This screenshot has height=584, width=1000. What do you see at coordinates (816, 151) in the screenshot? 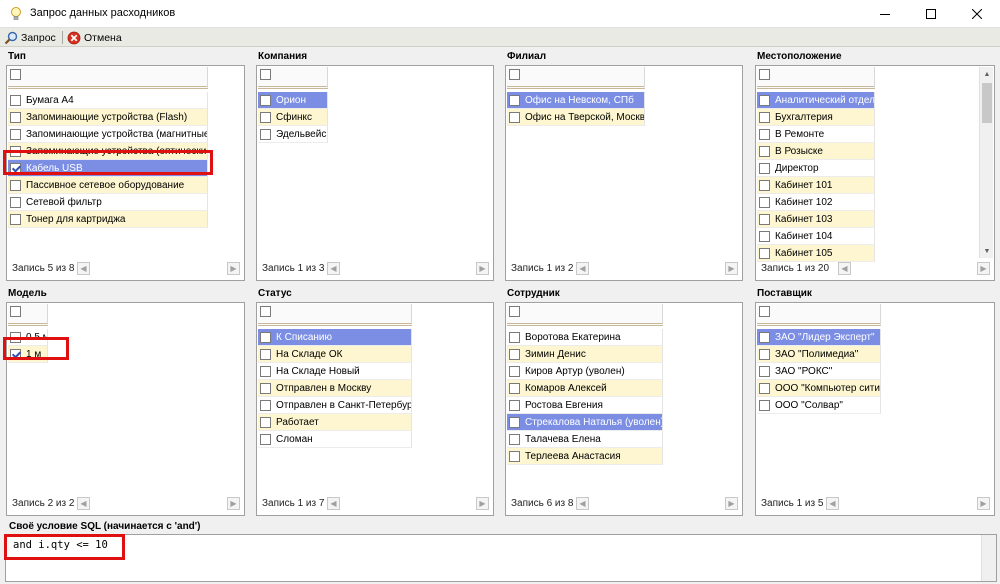
I see `list-item: В Розыске` at bounding box center [816, 151].